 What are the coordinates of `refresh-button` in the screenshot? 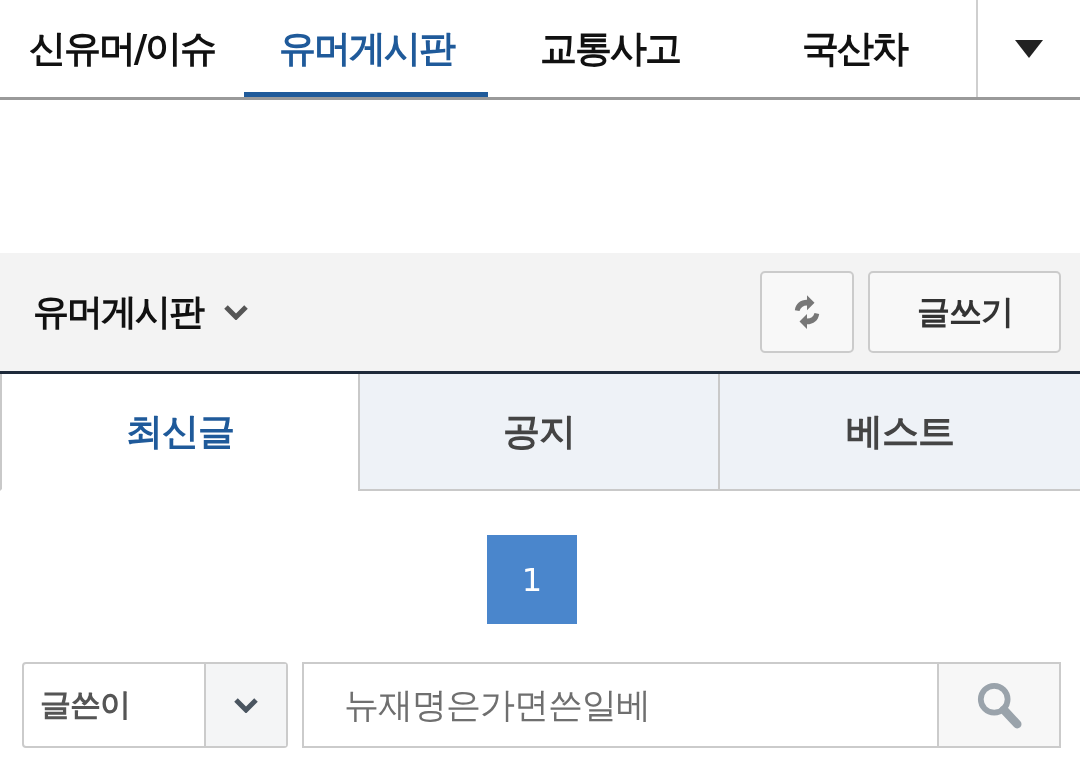 It's located at (807, 312).